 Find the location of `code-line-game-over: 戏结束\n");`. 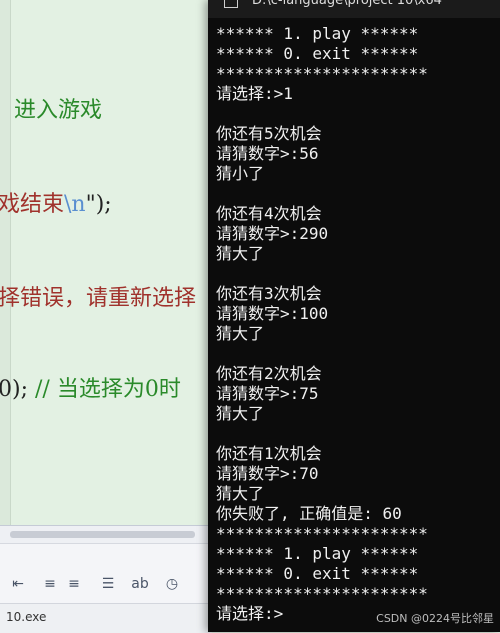

code-line-game-over: 戏结束\n"); is located at coordinates (56, 202).